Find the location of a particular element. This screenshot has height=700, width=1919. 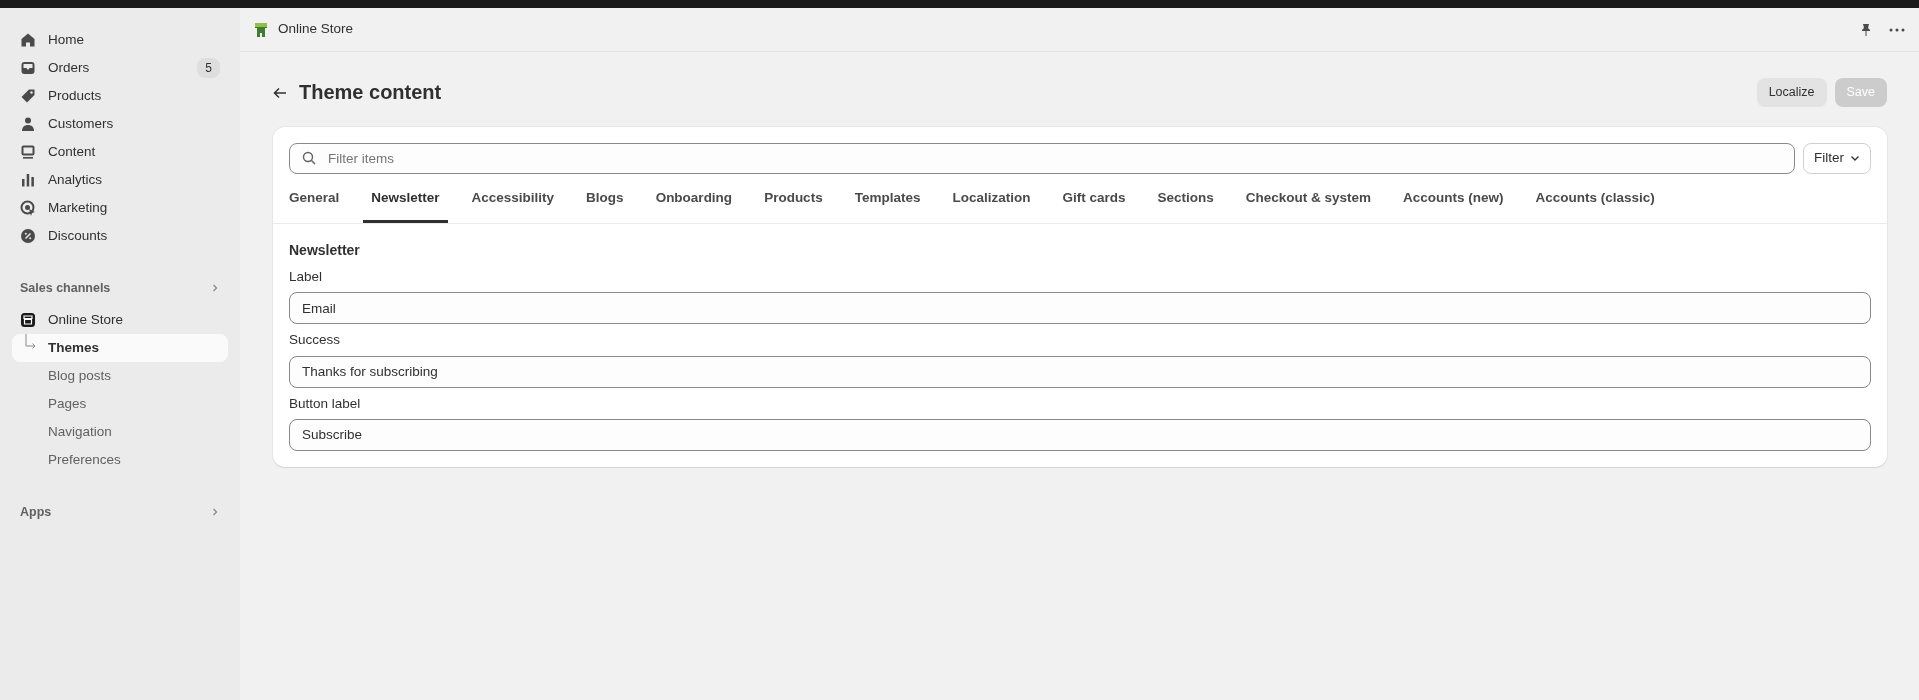

store-icon is located at coordinates (28, 320).